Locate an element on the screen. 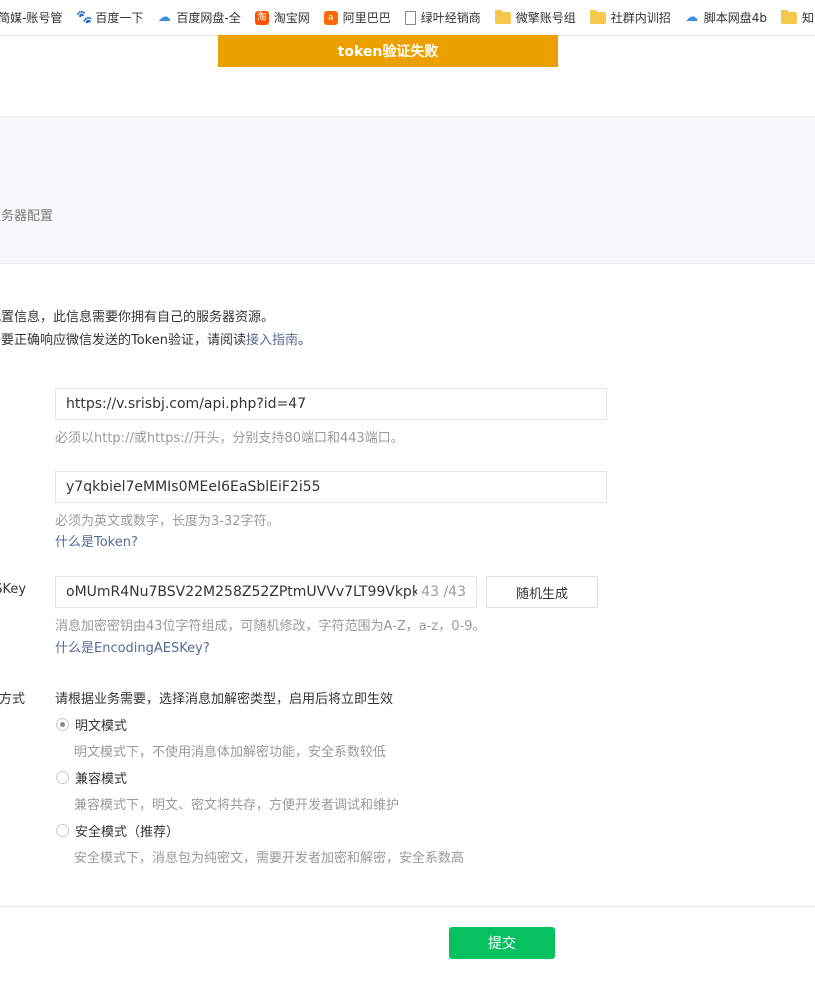  access-guide-link: 接入指南 is located at coordinates (272, 340).